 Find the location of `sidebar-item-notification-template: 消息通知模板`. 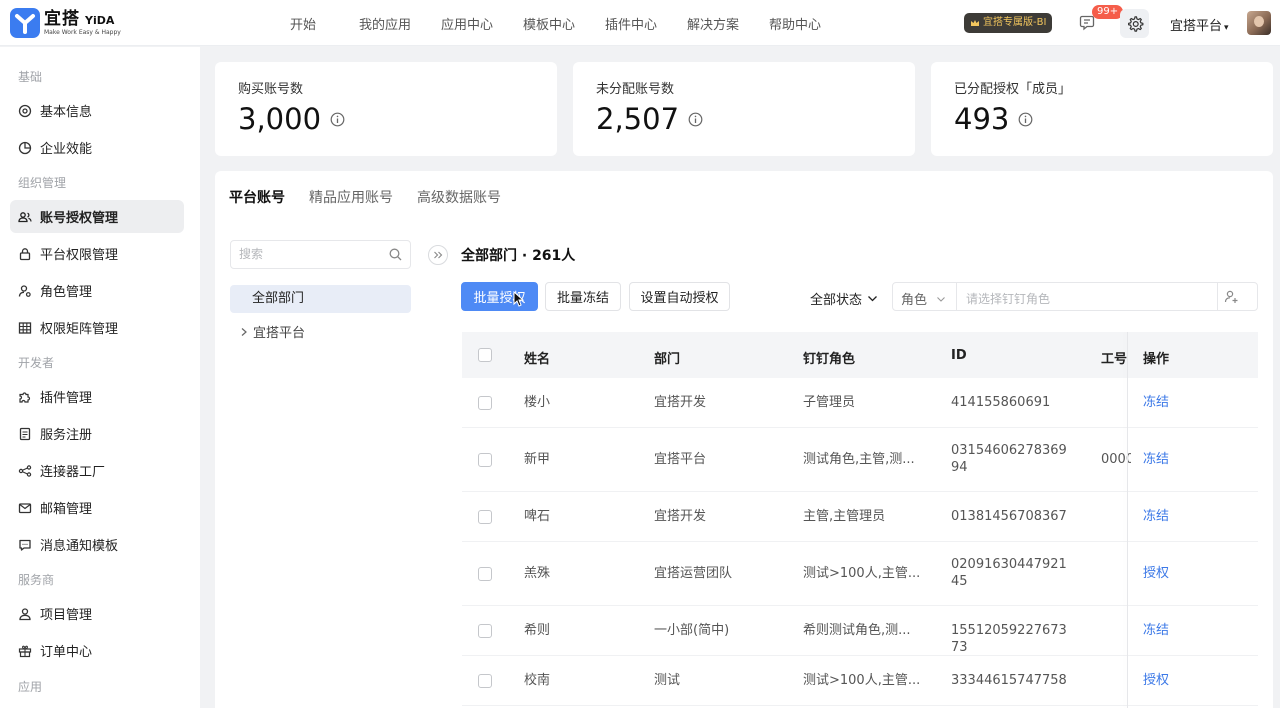

sidebar-item-notification-template: 消息通知模板 is located at coordinates (97, 544).